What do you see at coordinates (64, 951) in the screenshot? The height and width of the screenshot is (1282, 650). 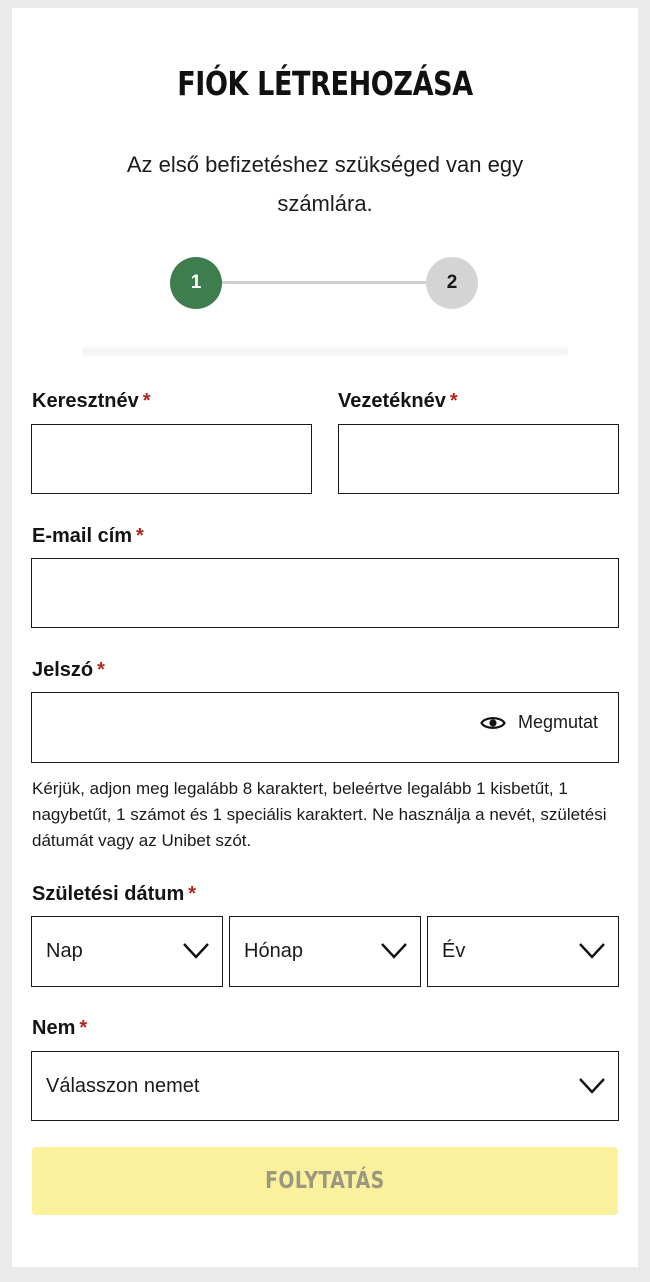 I see `birth-day-value: Nap` at bounding box center [64, 951].